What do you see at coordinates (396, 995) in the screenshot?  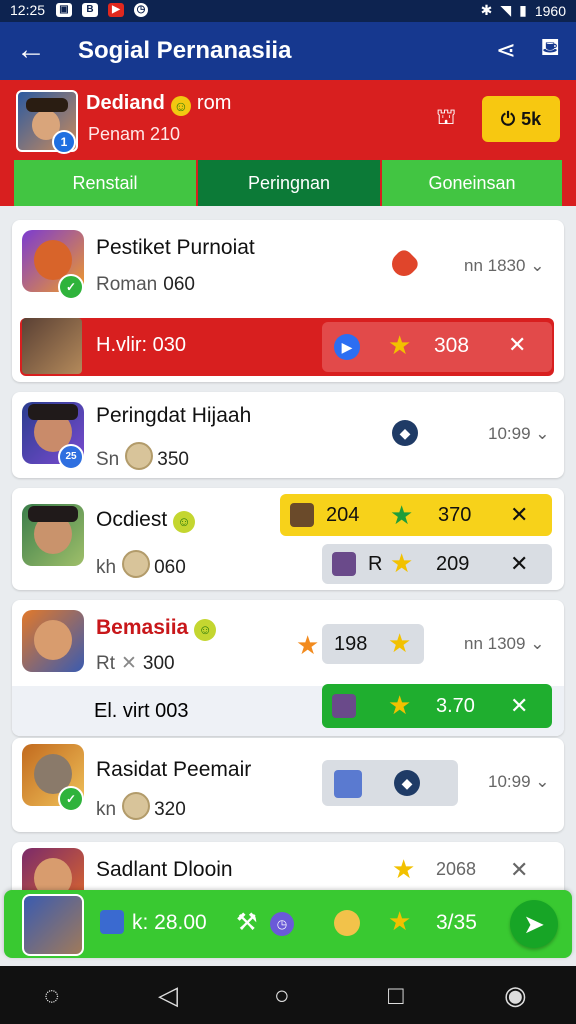 I see `recents-icon: □` at bounding box center [396, 995].